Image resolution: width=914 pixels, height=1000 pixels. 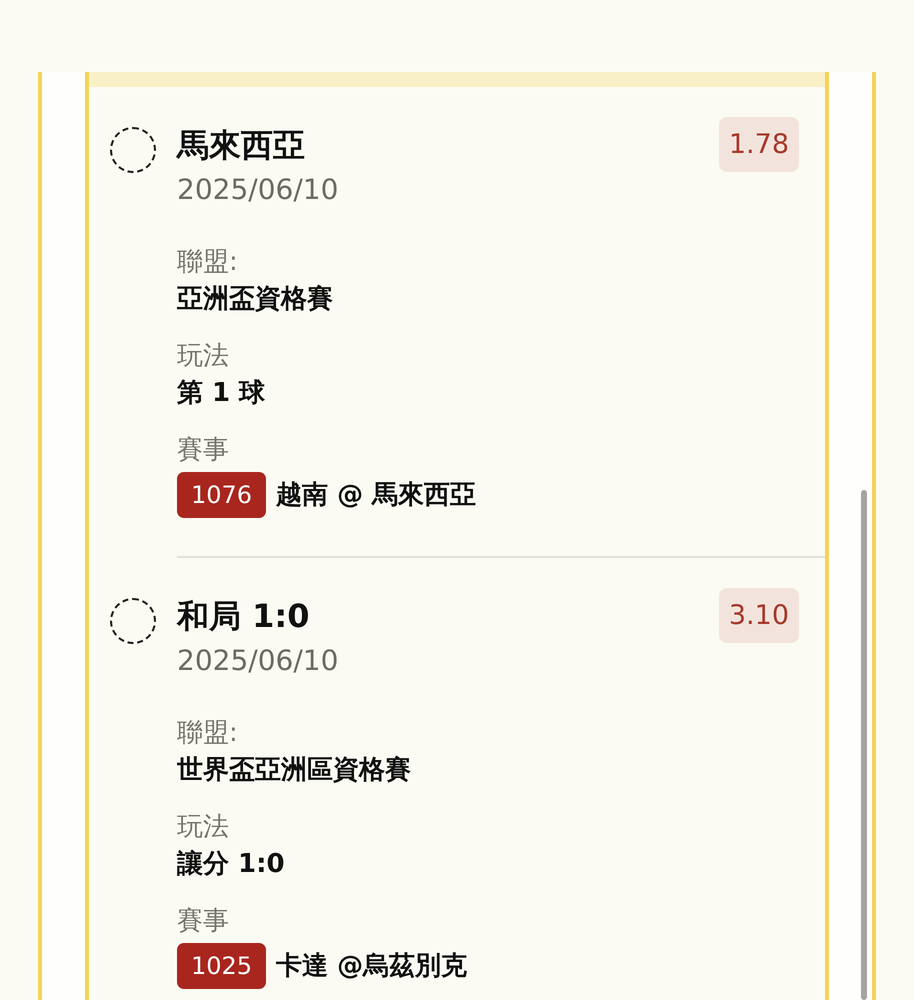 What do you see at coordinates (376, 495) in the screenshot?
I see `match-name: 越南 @ 馬來西亞` at bounding box center [376, 495].